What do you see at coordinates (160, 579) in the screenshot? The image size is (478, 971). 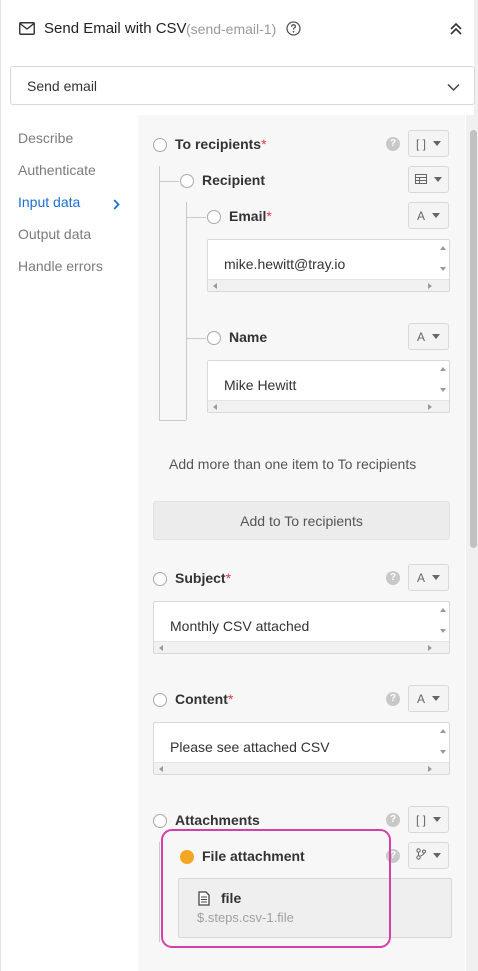 I see `subject-radio` at bounding box center [160, 579].